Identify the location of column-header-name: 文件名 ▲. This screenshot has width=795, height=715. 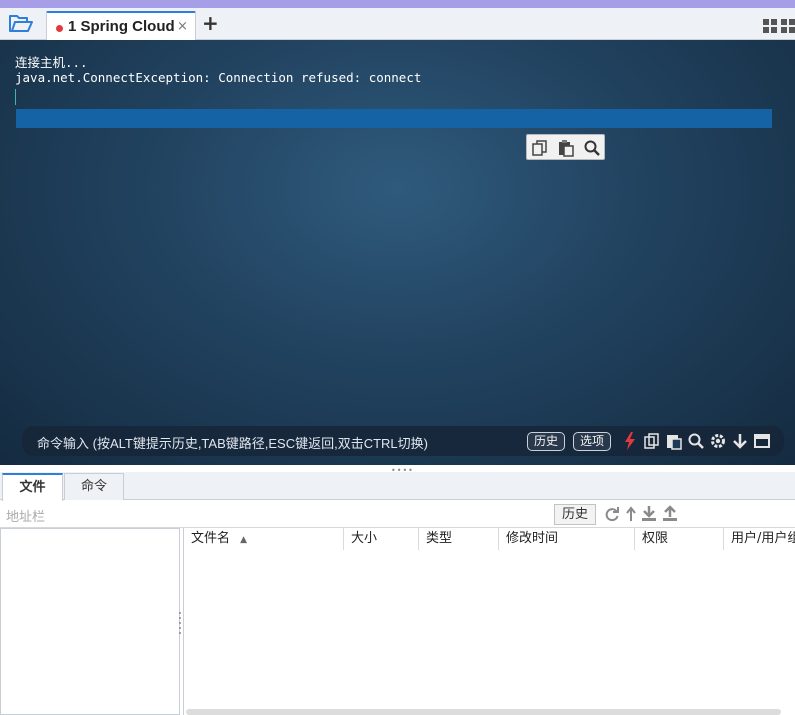
(264, 539).